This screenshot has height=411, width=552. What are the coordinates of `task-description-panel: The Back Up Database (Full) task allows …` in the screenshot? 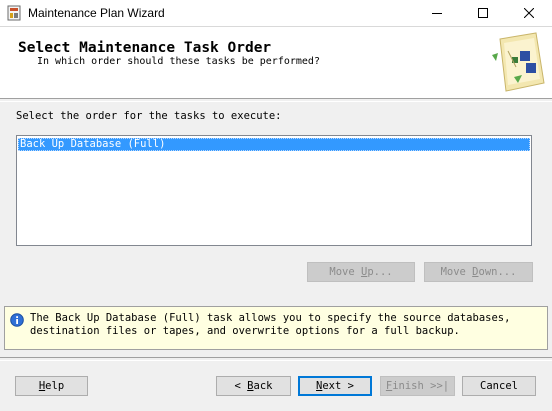 It's located at (276, 328).